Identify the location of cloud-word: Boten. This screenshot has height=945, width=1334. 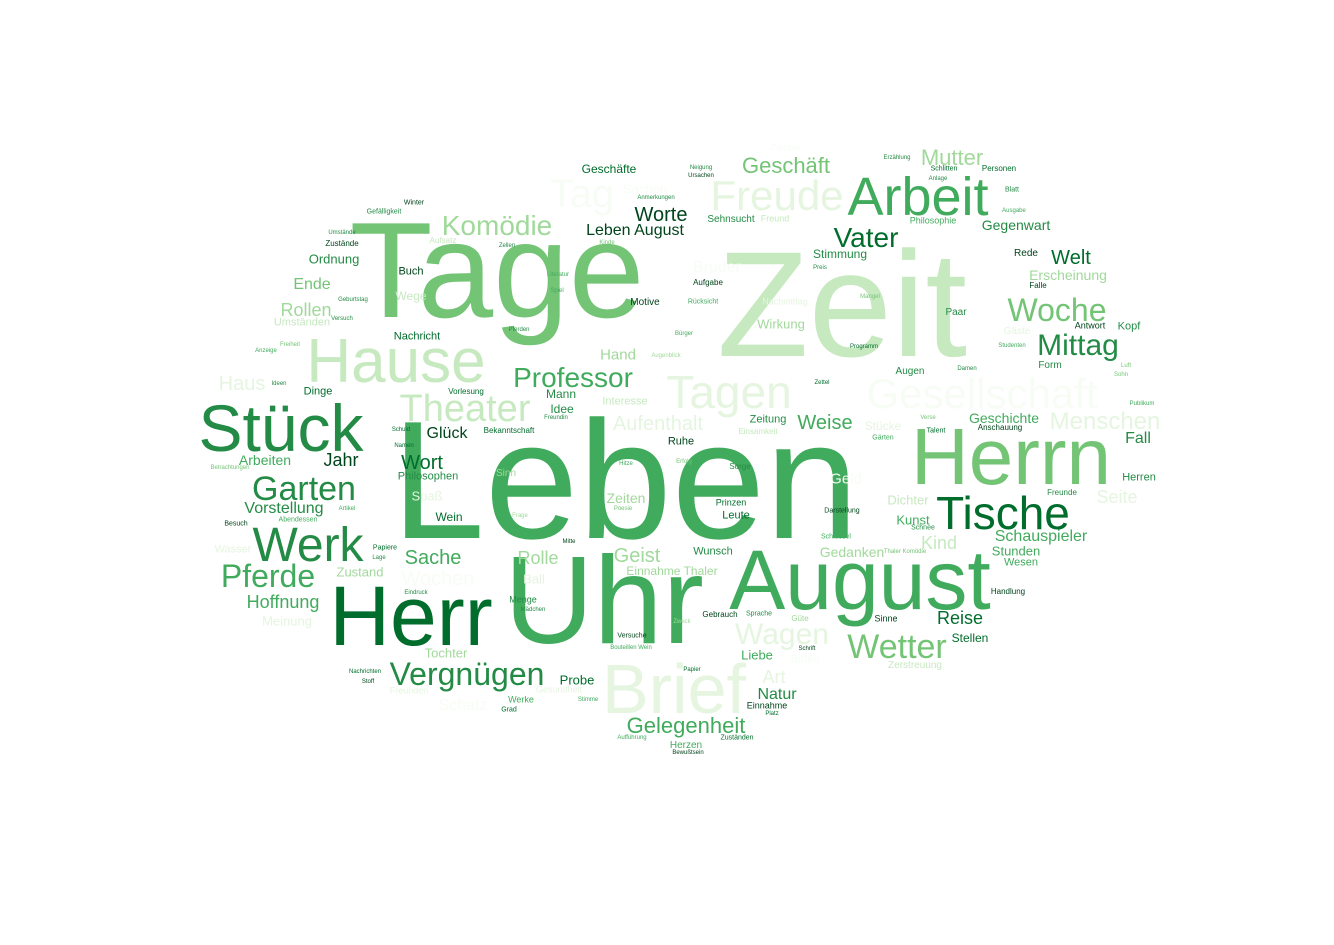
(805, 659).